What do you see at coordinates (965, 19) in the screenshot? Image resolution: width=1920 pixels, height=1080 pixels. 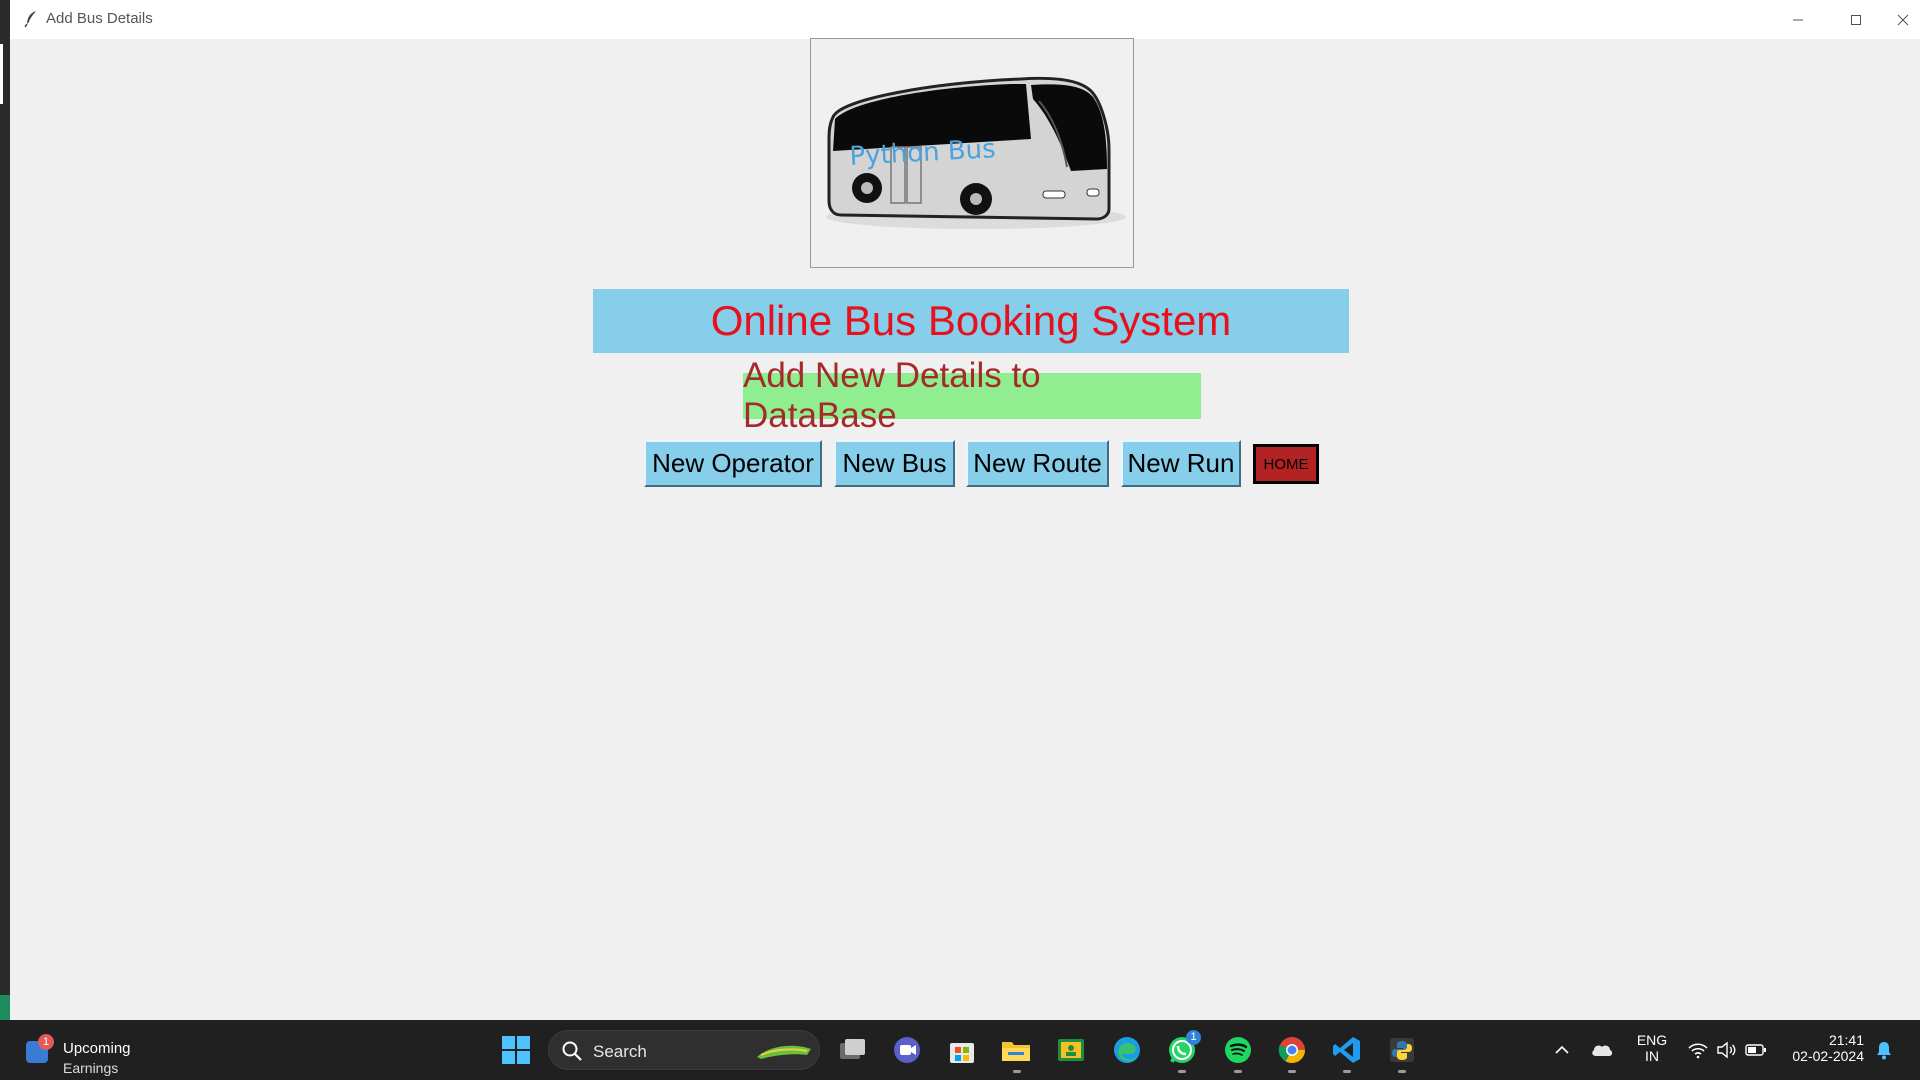 I see `title-bar: Add Bus Details` at bounding box center [965, 19].